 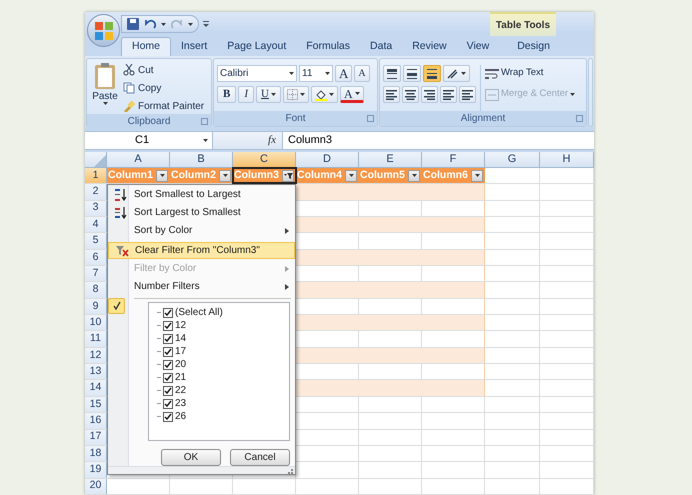 I want to click on undo-icon, so click(x=150, y=24).